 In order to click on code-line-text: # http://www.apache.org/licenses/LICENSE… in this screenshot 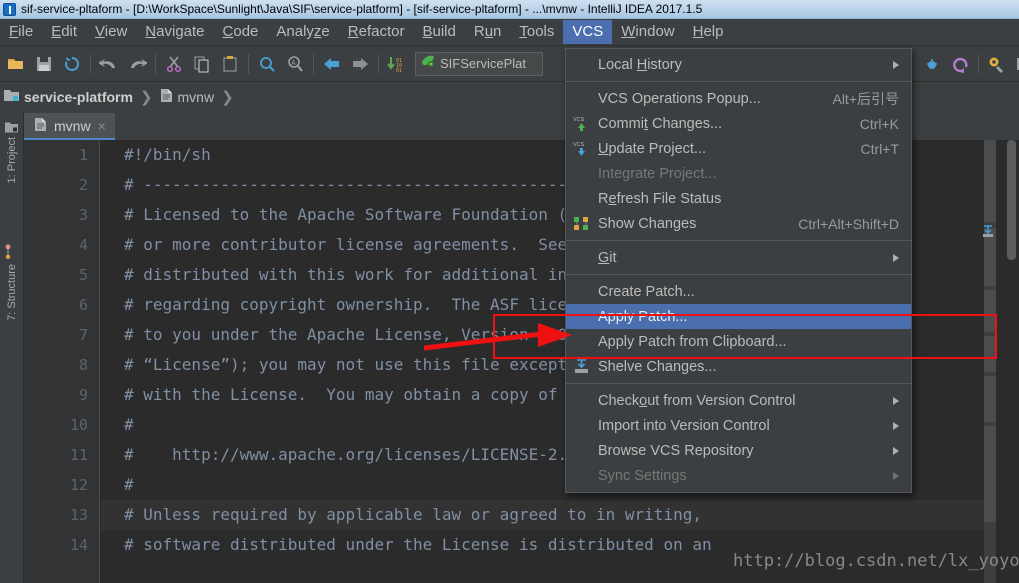, I will do `click(350, 454)`.